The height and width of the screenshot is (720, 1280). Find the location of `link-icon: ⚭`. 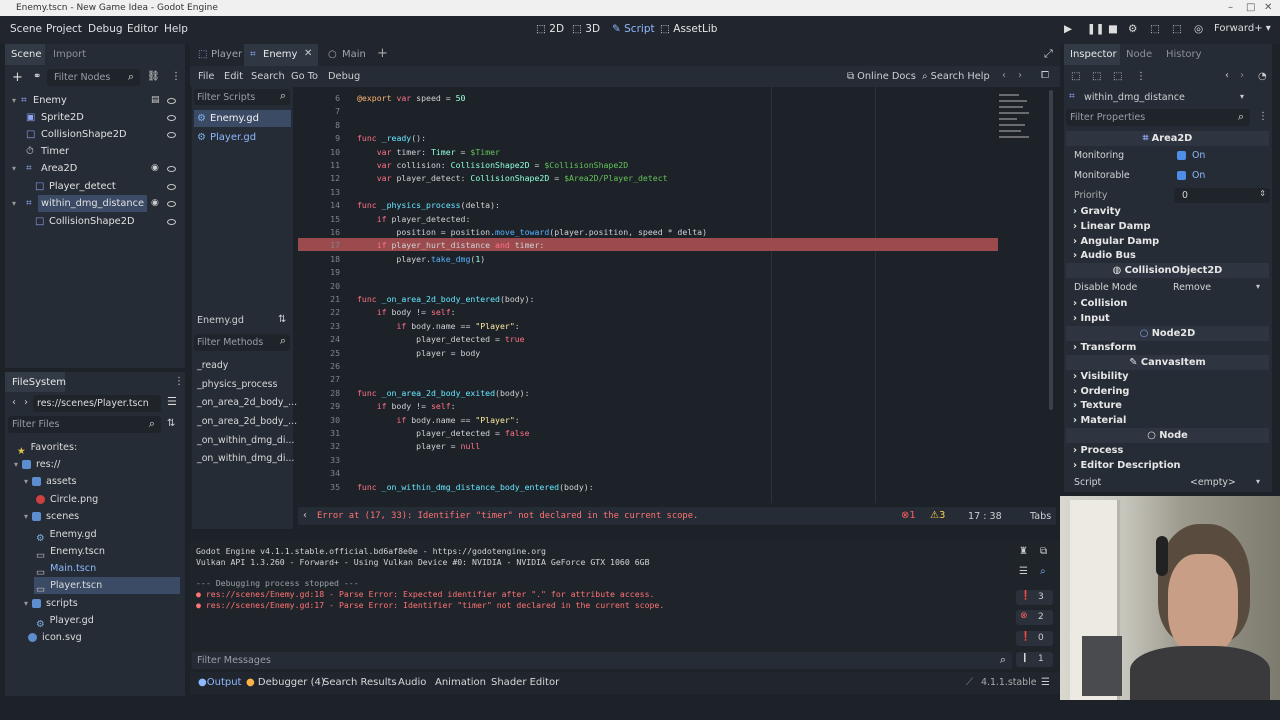

link-icon: ⚭ is located at coordinates (37, 76).